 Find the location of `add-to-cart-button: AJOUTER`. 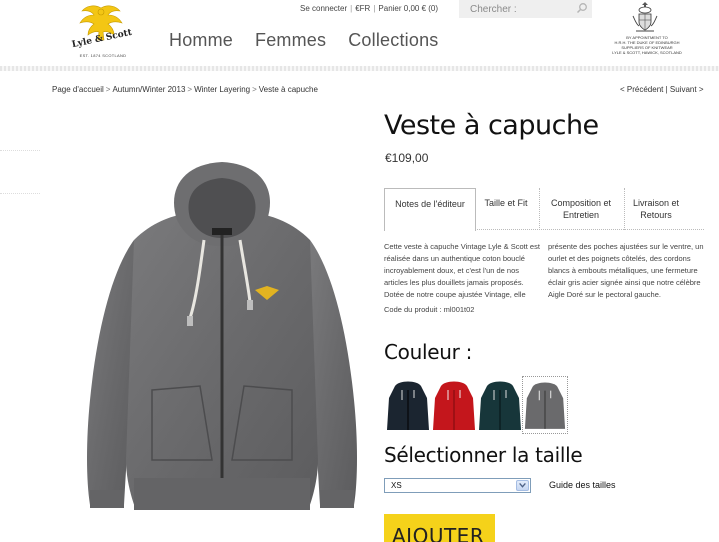

add-to-cart-button: AJOUTER is located at coordinates (439, 528).